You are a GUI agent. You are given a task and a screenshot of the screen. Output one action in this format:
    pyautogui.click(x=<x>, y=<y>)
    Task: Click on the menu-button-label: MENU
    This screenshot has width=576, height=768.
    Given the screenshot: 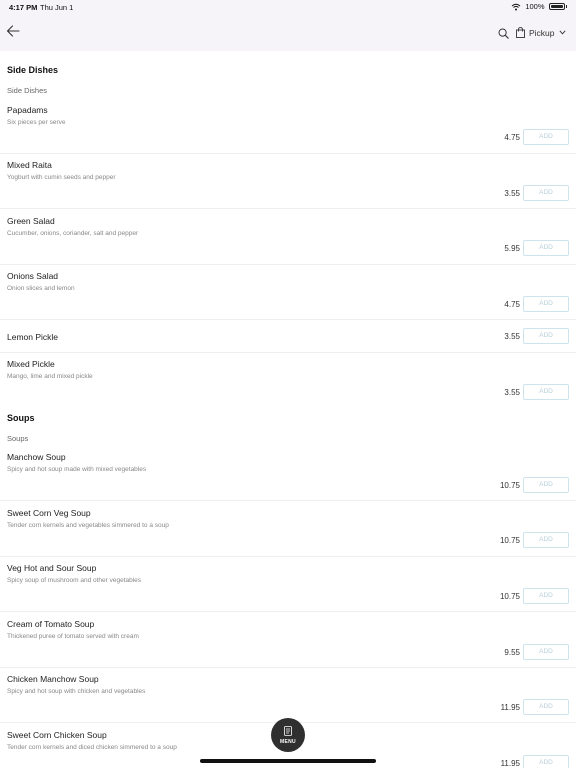 What is the action you would take?
    pyautogui.click(x=288, y=742)
    